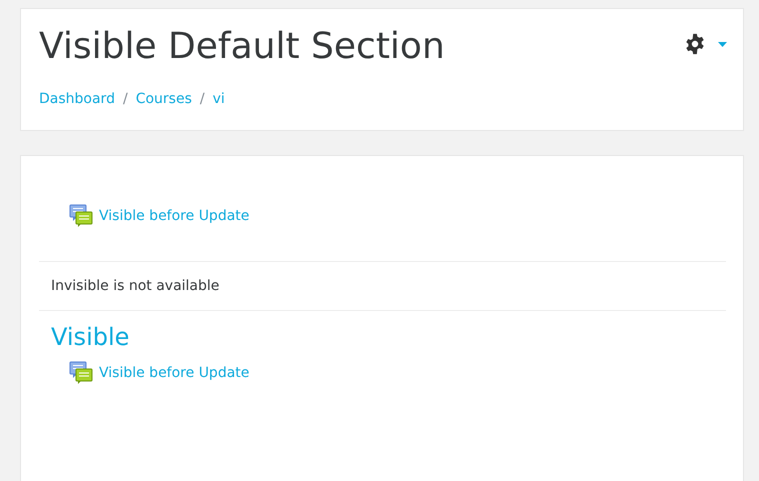  I want to click on breadcrumb-link: vi, so click(218, 99).